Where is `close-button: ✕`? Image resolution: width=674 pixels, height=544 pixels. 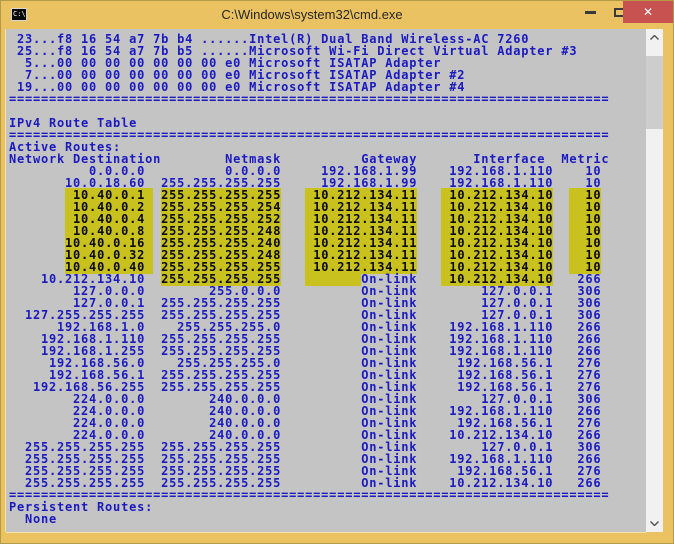
close-button: ✕ is located at coordinates (648, 12).